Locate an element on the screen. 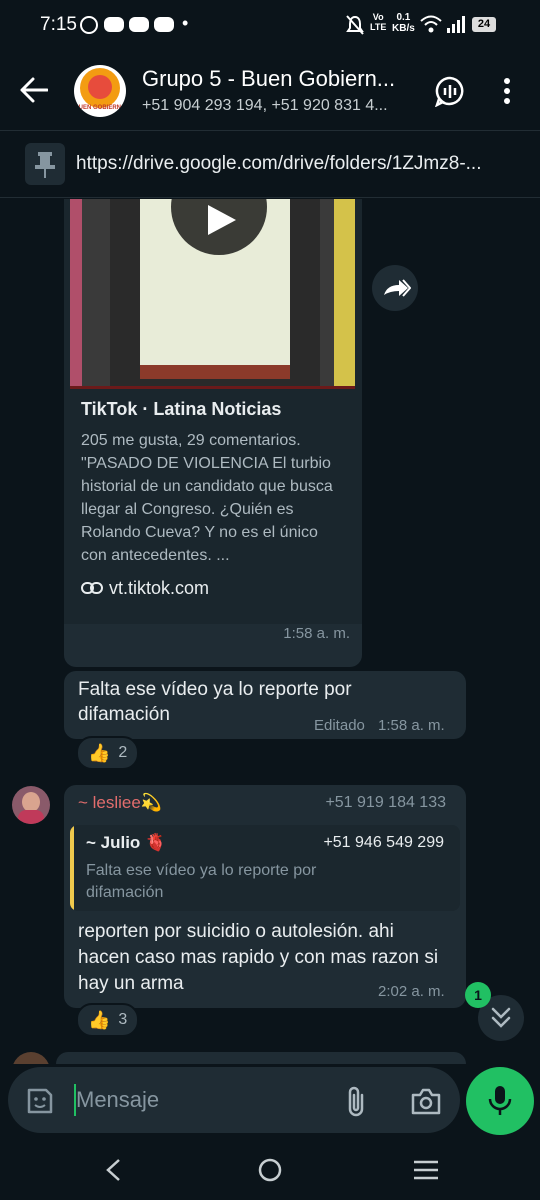 The width and height of the screenshot is (540, 1200). more-options-icon is located at coordinates (507, 91).